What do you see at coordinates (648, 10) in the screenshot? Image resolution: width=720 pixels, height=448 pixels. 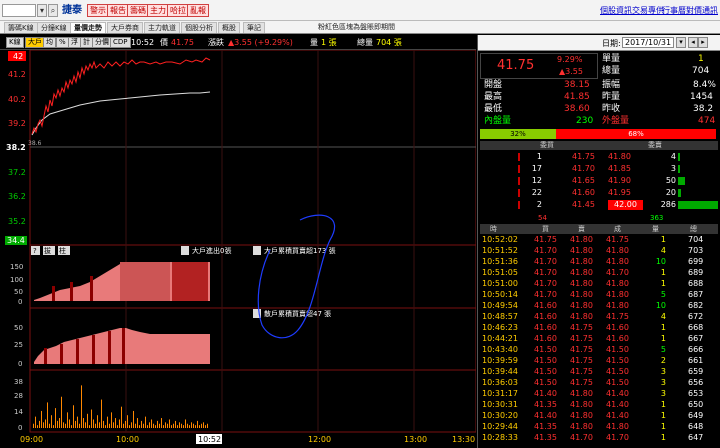 I see `trade-link: 交易專供` at bounding box center [648, 10].